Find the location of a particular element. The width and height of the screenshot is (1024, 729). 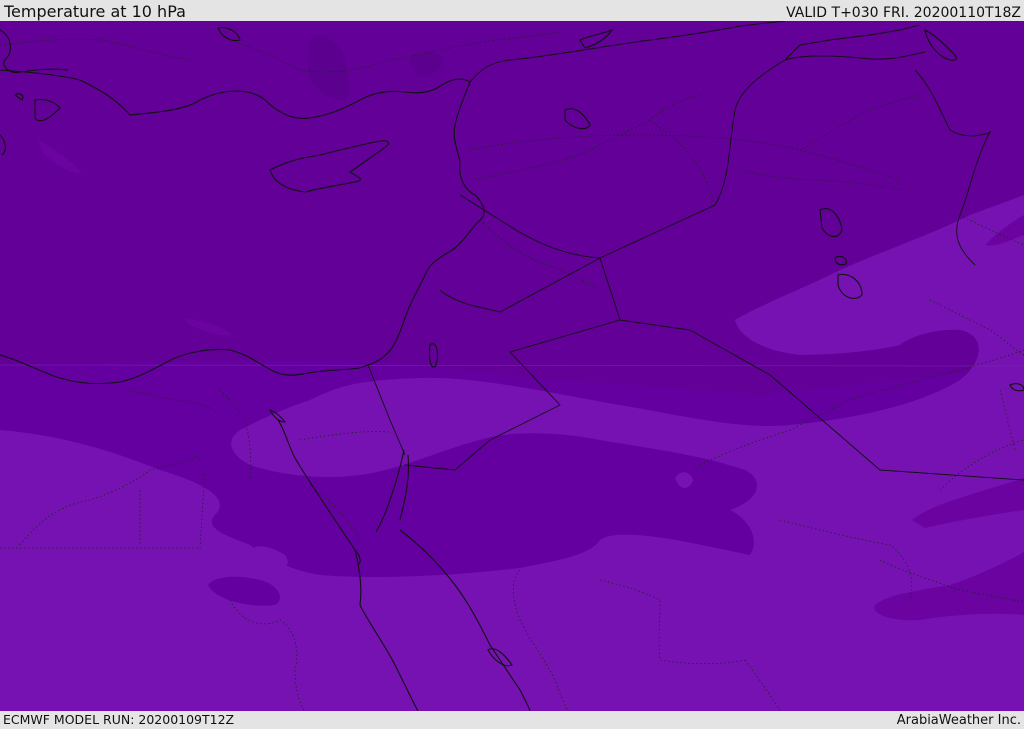

credit-label: ArabiaWeather Inc. is located at coordinates (958, 720).